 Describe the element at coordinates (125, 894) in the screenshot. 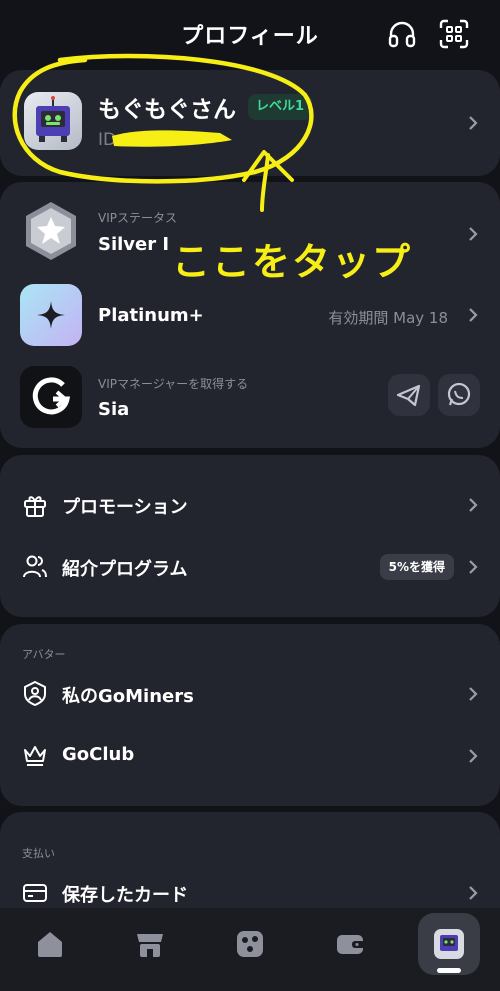

I see `saved-cards-label: 保存したカード` at that location.